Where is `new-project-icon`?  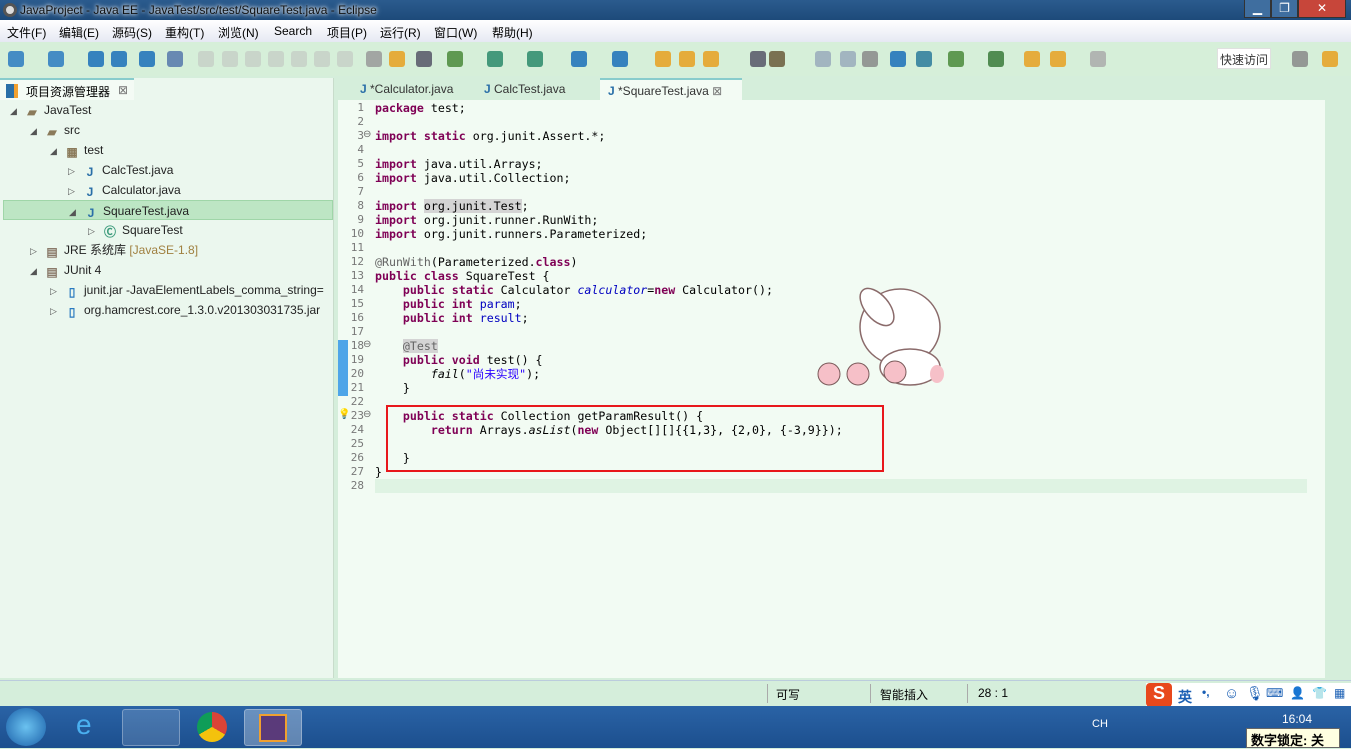
new-project-icon is located at coordinates (56, 59).